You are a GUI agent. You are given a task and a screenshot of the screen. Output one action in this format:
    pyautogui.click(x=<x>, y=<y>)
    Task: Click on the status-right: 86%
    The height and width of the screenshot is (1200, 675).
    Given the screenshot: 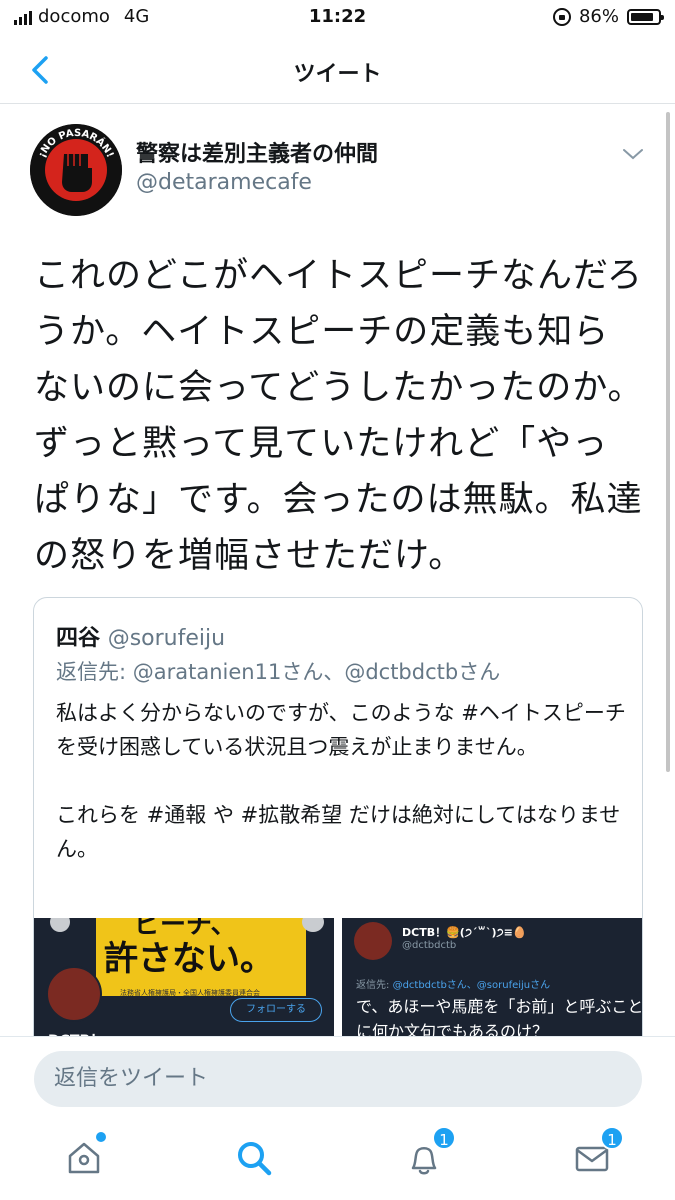 What is the action you would take?
    pyautogui.click(x=608, y=16)
    